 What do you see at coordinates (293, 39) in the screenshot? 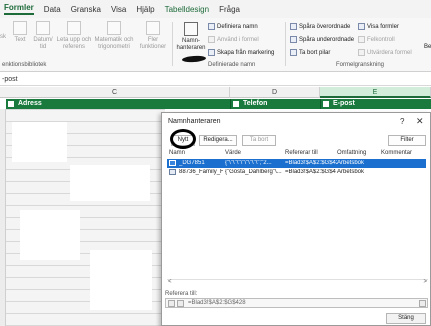
I see `trace-dependents-icon` at bounding box center [293, 39].